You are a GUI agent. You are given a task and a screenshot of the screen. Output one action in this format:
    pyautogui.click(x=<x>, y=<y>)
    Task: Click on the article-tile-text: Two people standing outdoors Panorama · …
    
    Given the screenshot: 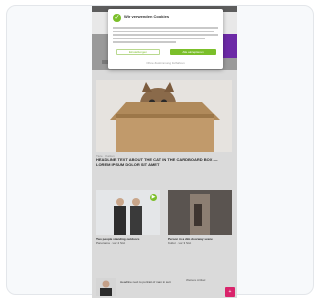 What is the action you would take?
    pyautogui.click(x=128, y=241)
    